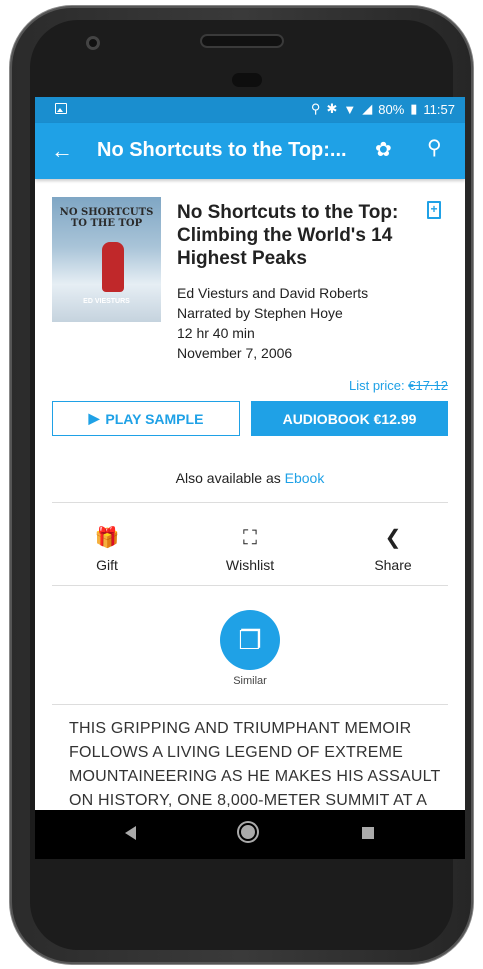  I want to click on similar-button: ❐, so click(250, 640).